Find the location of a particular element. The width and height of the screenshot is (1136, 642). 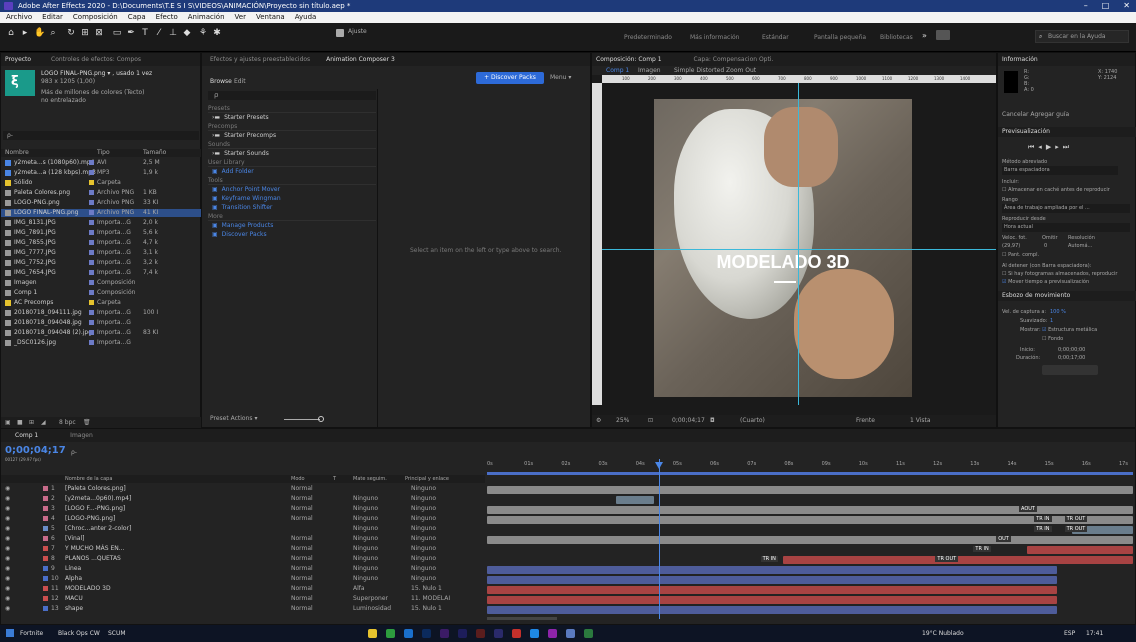

timeline-layer-row: ◉ 5 [Chroc...anter 2-color] Ninguno Ninguno is located at coordinates (243, 529).